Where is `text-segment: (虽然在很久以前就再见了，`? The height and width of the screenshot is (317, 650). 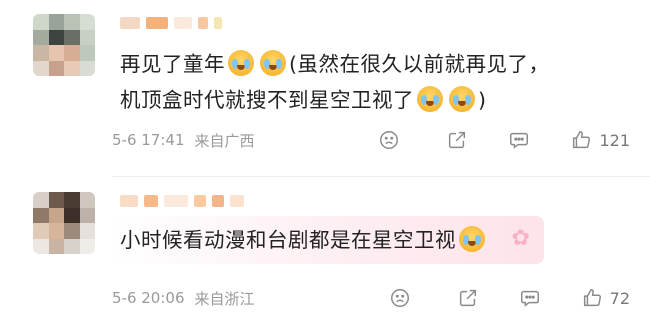
text-segment: (虽然在很久以前就再见了， is located at coordinates (419, 64).